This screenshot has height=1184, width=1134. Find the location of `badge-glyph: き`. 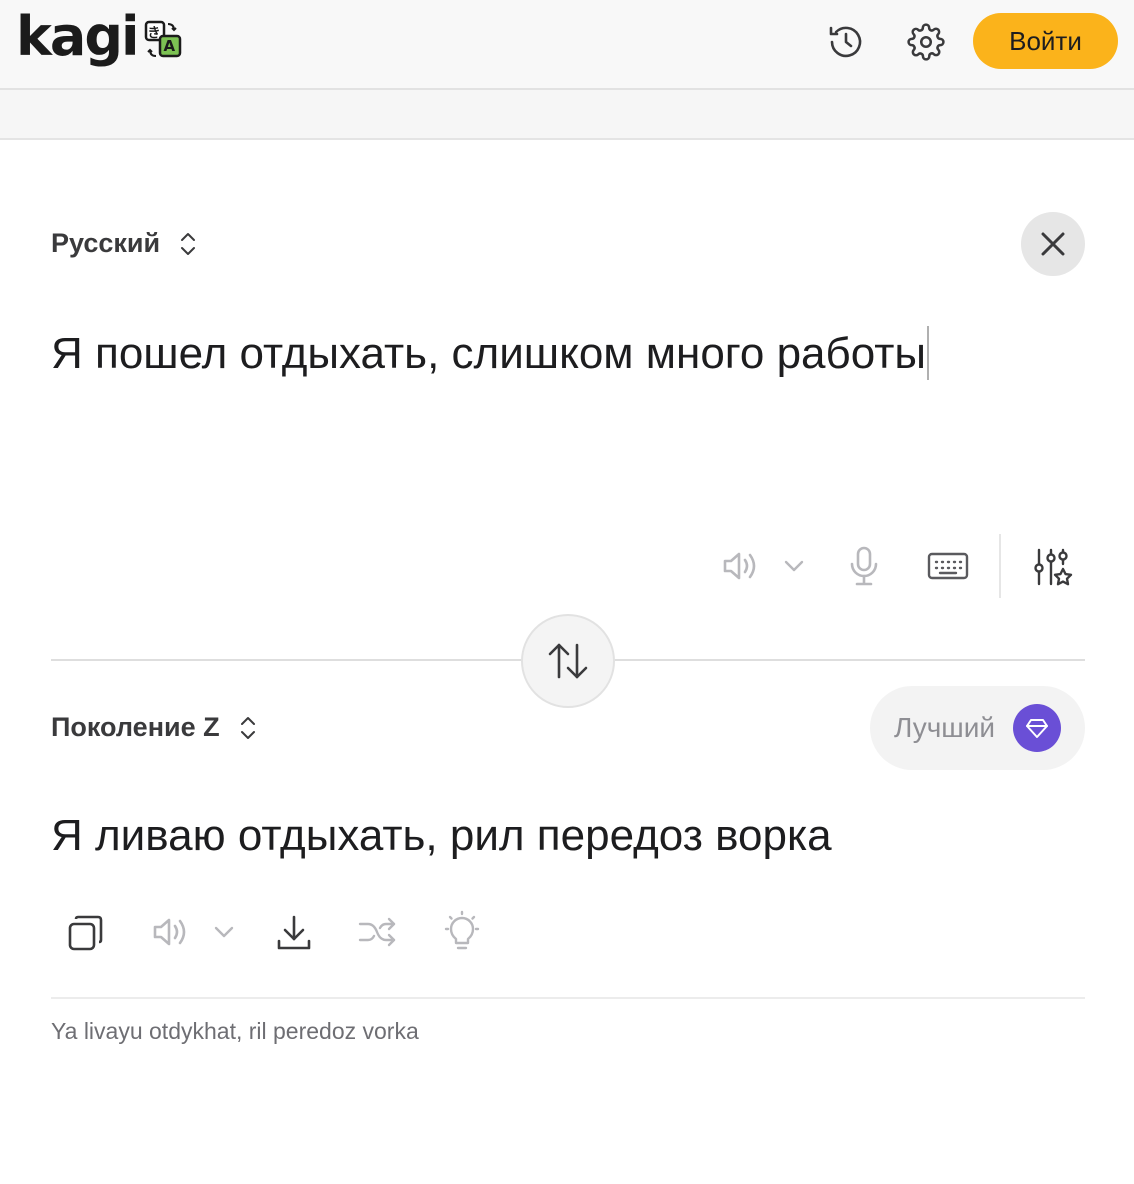

badge-glyph: き is located at coordinates (154, 33).